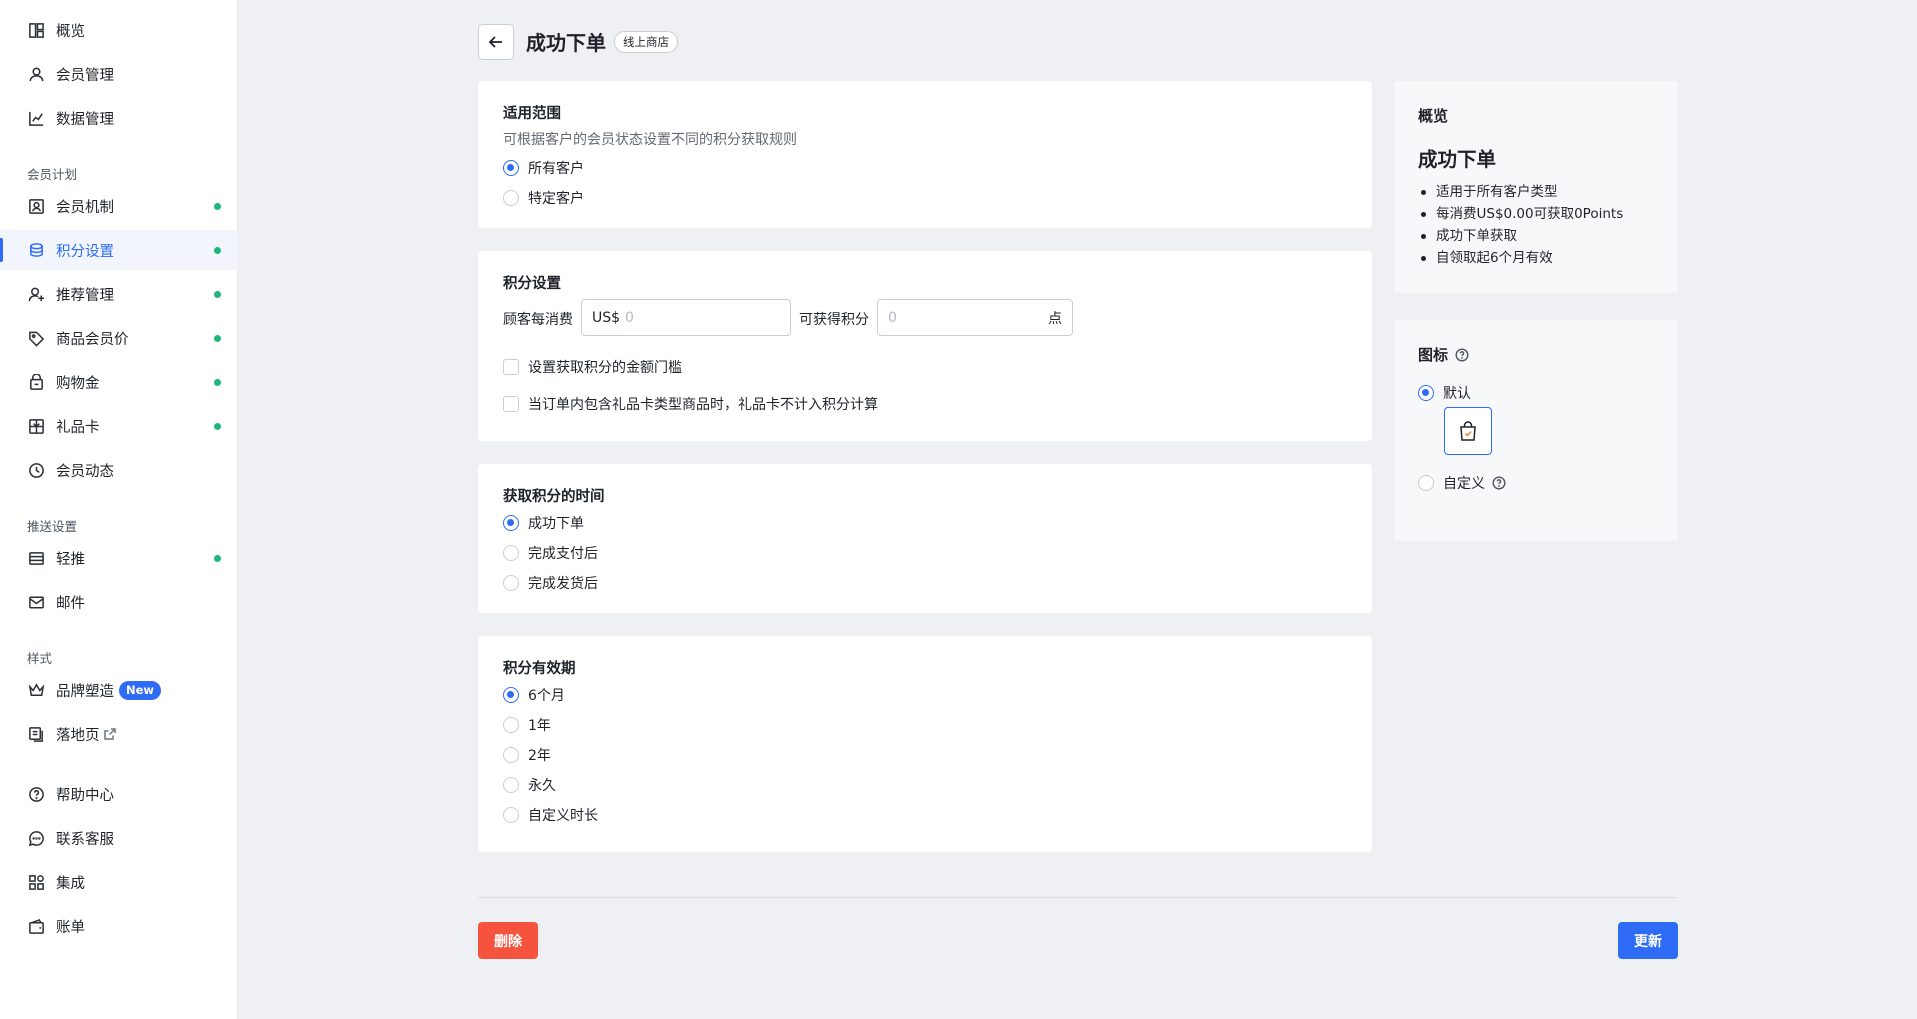  What do you see at coordinates (925, 744) in the screenshot?
I see `validity-card: 积分有效期 6个月 1年 2年 永久 自定义时长` at bounding box center [925, 744].